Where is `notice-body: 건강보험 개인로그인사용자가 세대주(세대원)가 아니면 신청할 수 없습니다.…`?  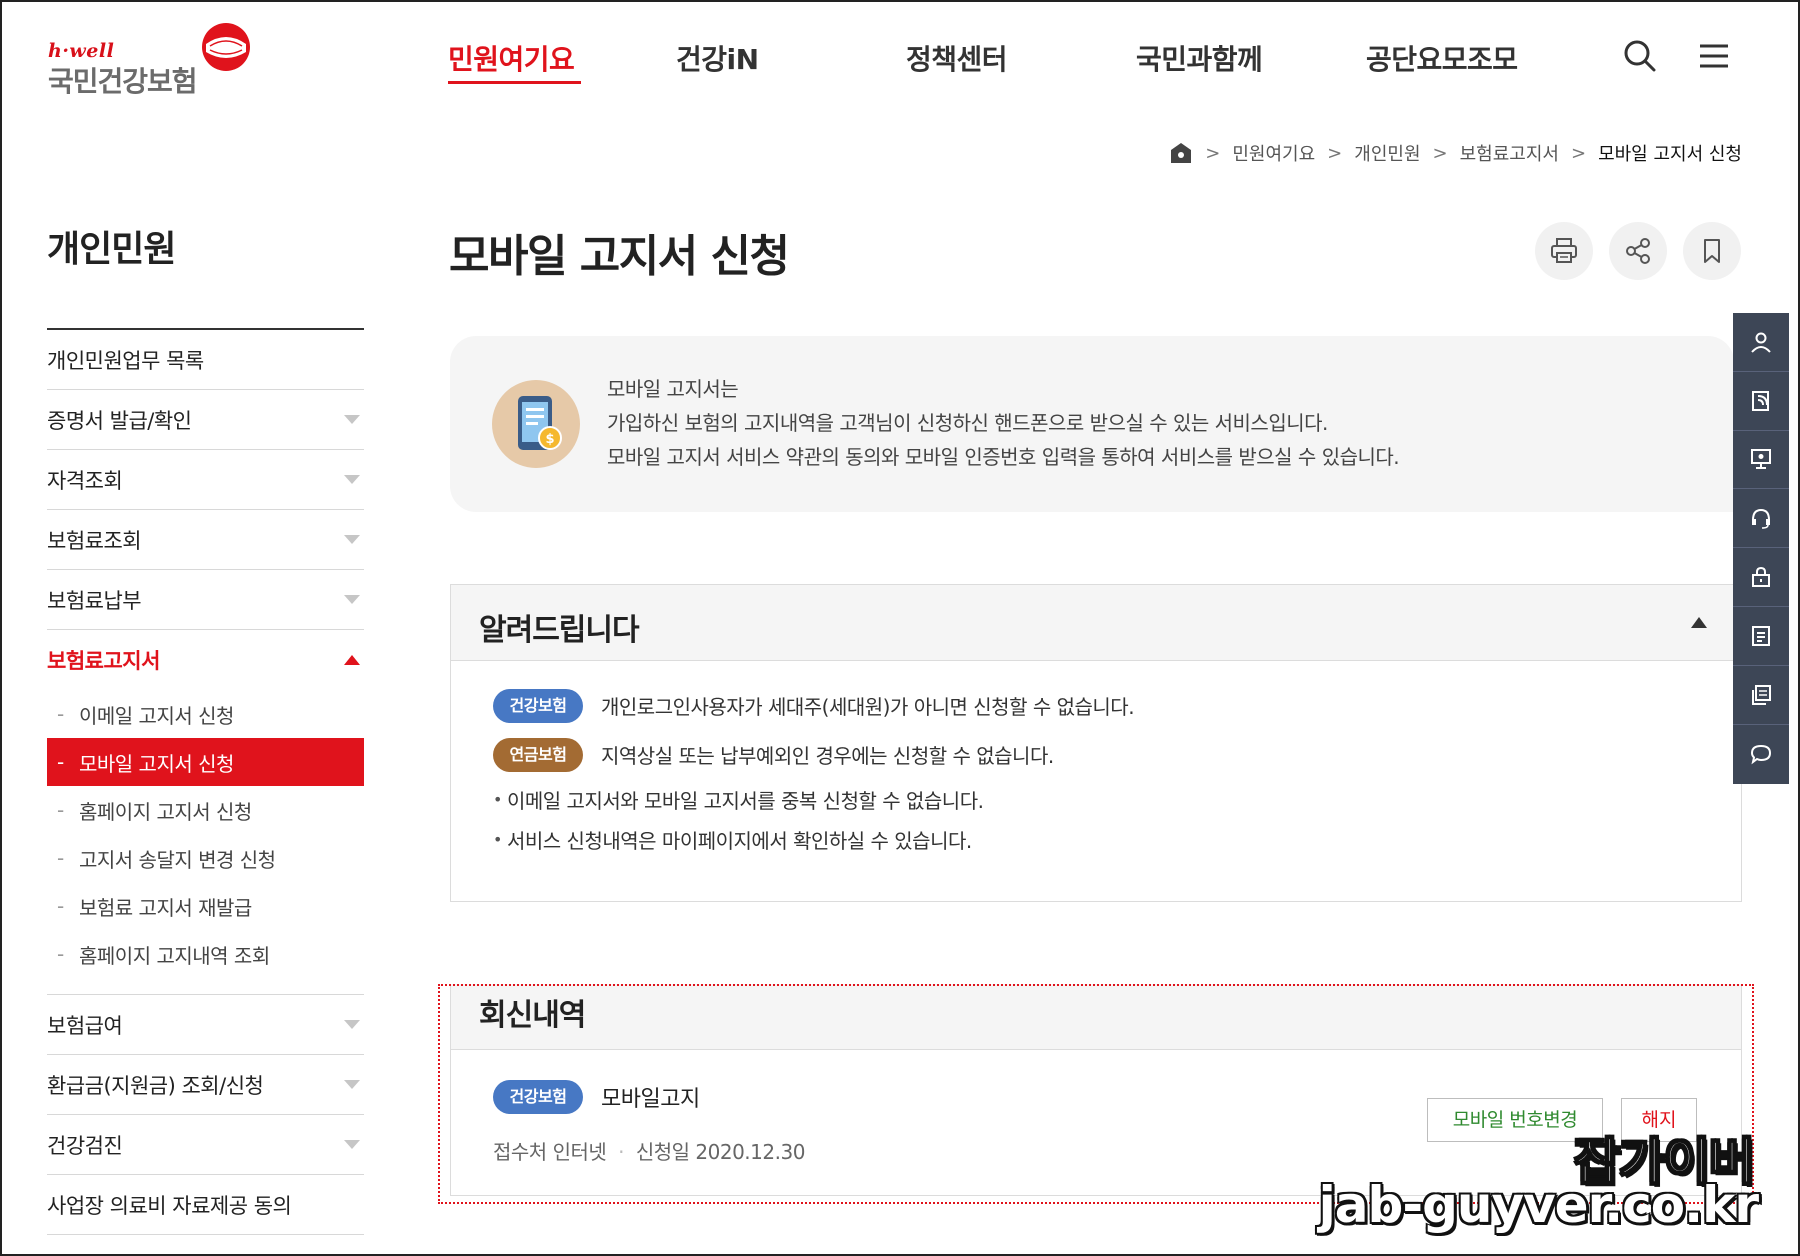 notice-body: 건강보험 개인로그인사용자가 세대주(세대원)가 아니면 신청할 수 없습니다.… is located at coordinates (1096, 760).